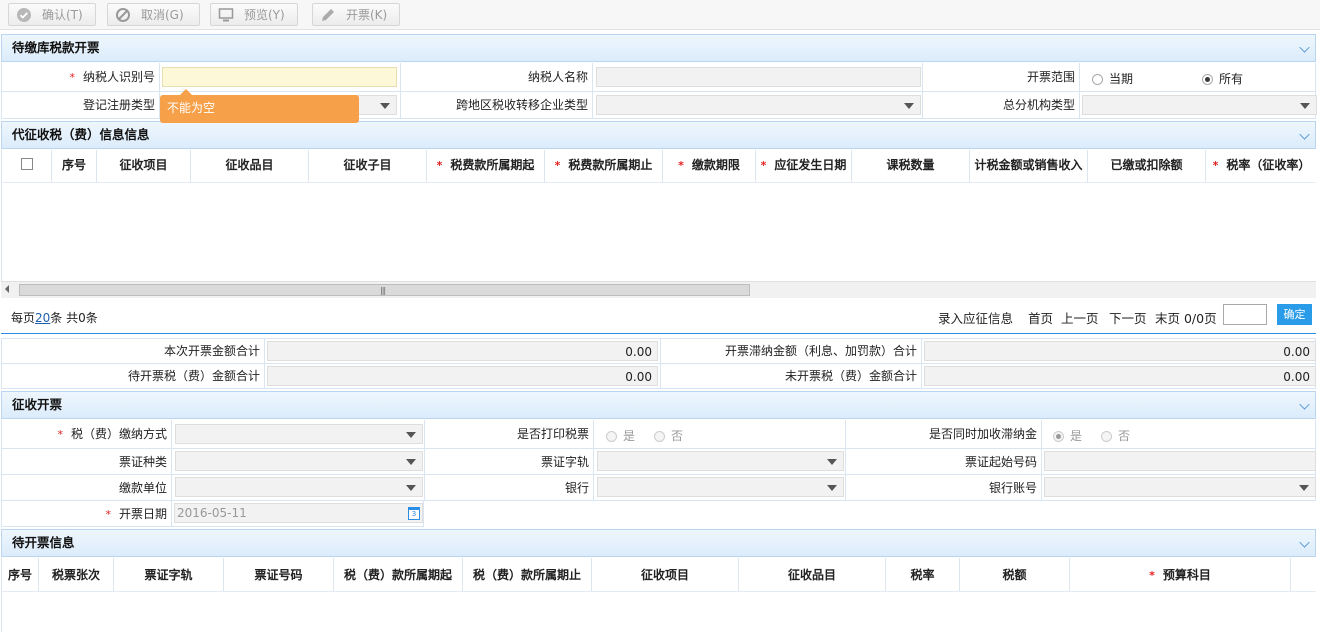 This screenshot has width=1320, height=632. I want to click on col-period-start: 税（费）款所属期起, so click(398, 574).